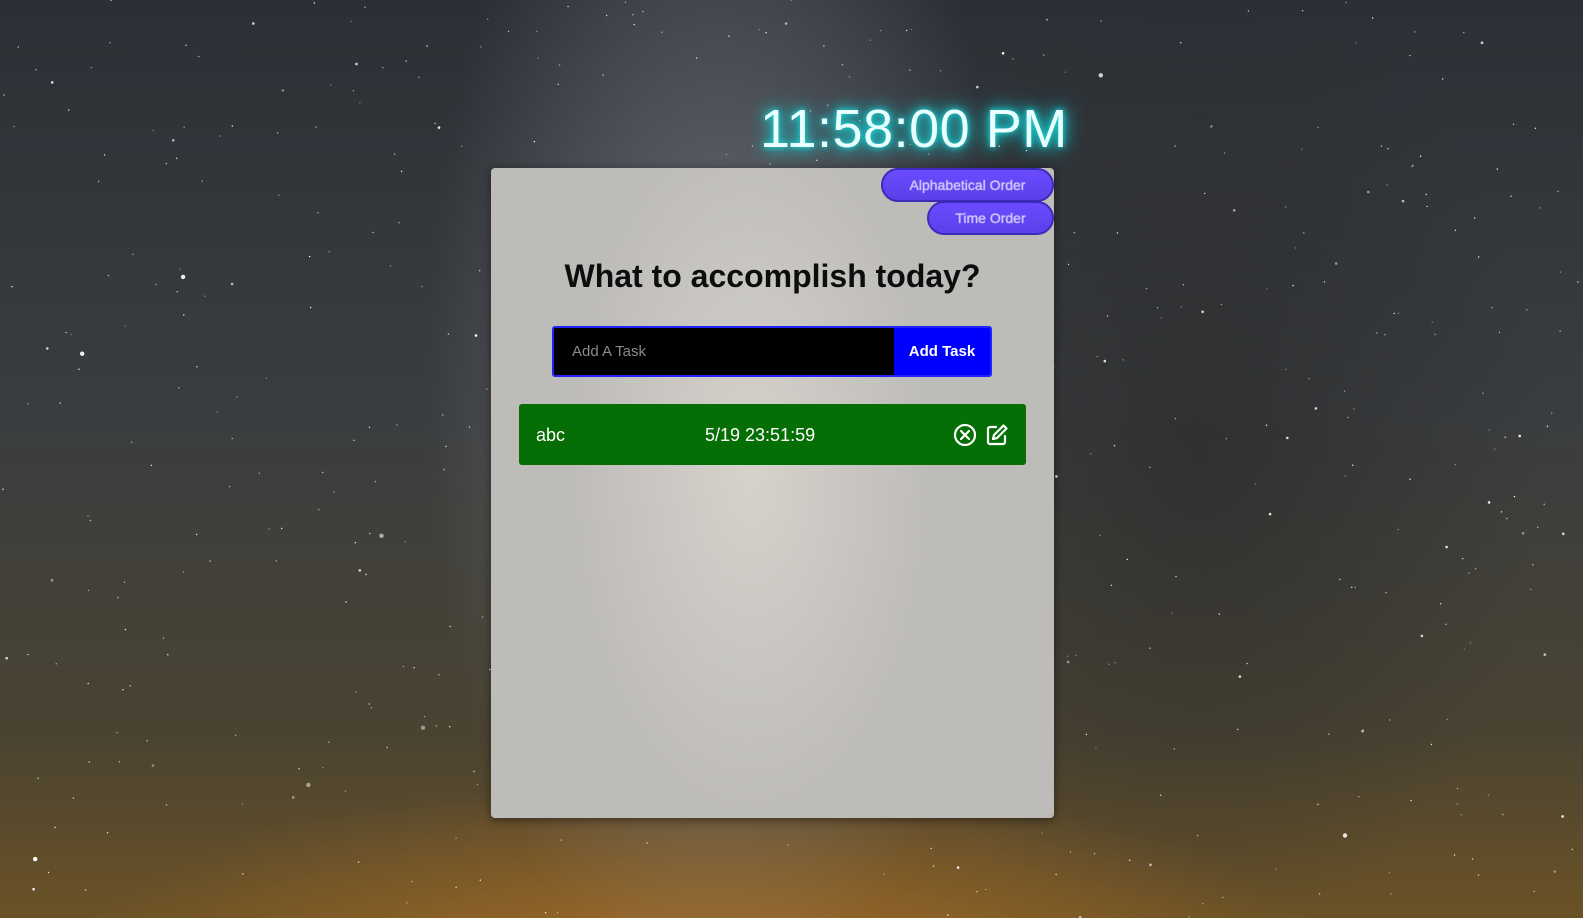 Image resolution: width=1583 pixels, height=918 pixels. Describe the element at coordinates (965, 435) in the screenshot. I see `delete-task-icon` at that location.